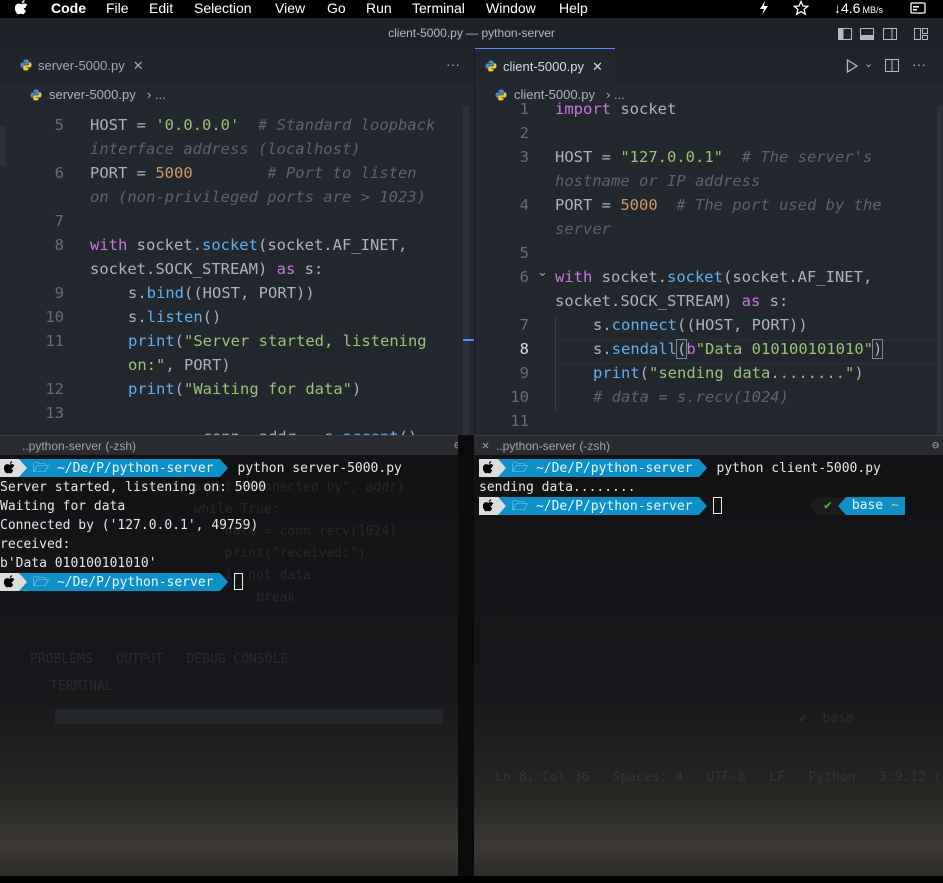 This screenshot has height=883, width=943. I want to click on code-line: s.listen(), so click(175, 317).